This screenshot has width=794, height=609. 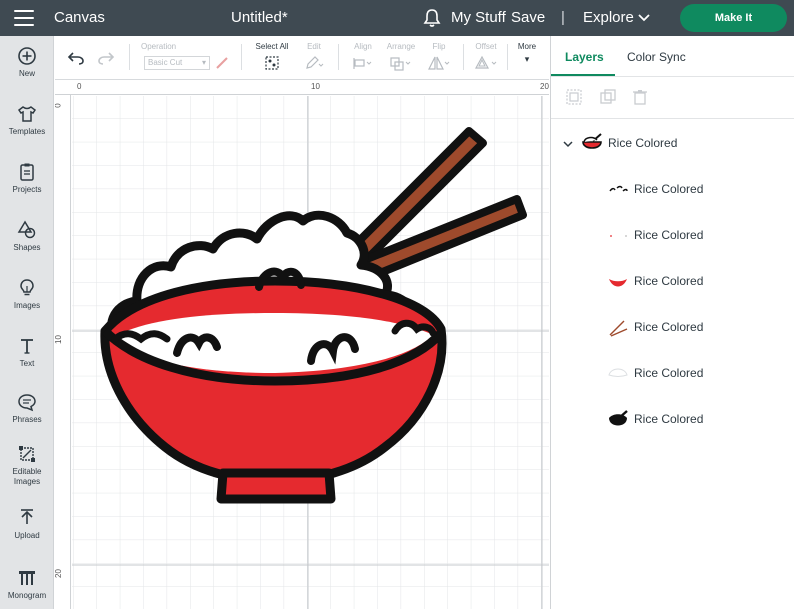 What do you see at coordinates (362, 63) in the screenshot?
I see `align-icon` at bounding box center [362, 63].